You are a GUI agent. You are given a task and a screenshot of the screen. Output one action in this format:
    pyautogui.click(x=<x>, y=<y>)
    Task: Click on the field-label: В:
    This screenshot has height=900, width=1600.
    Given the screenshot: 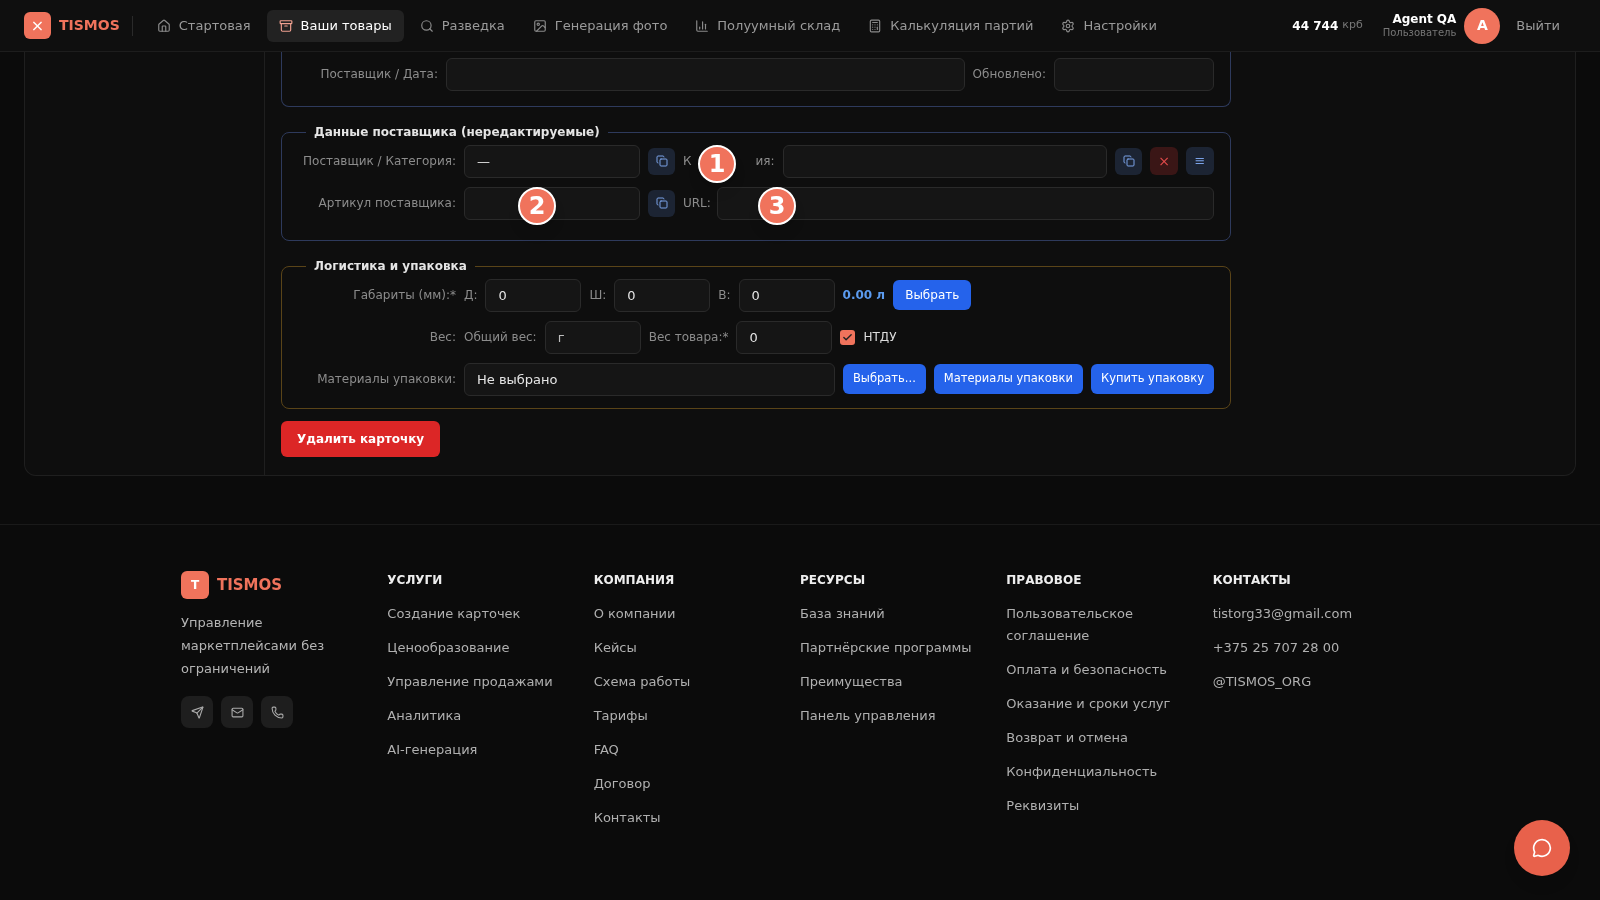 What is the action you would take?
    pyautogui.click(x=724, y=295)
    